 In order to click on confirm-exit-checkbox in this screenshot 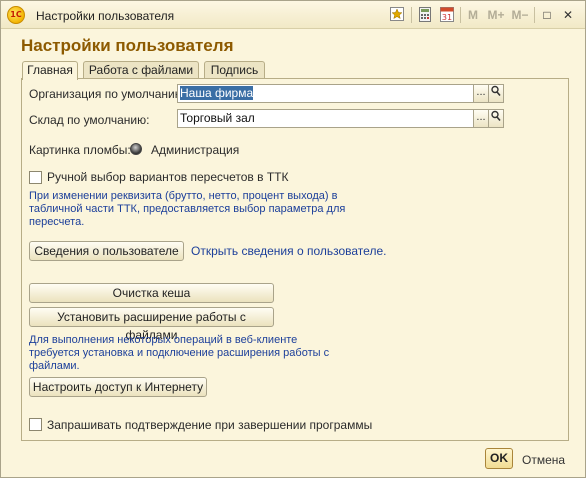, I will do `click(35, 424)`.